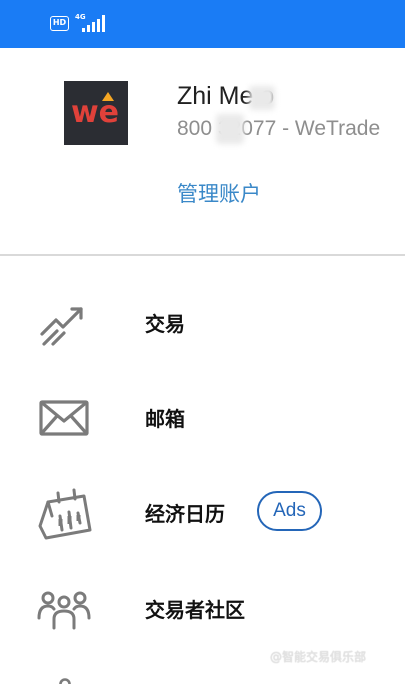  I want to click on menu-item-traders-community: 交易者社区, so click(202, 608).